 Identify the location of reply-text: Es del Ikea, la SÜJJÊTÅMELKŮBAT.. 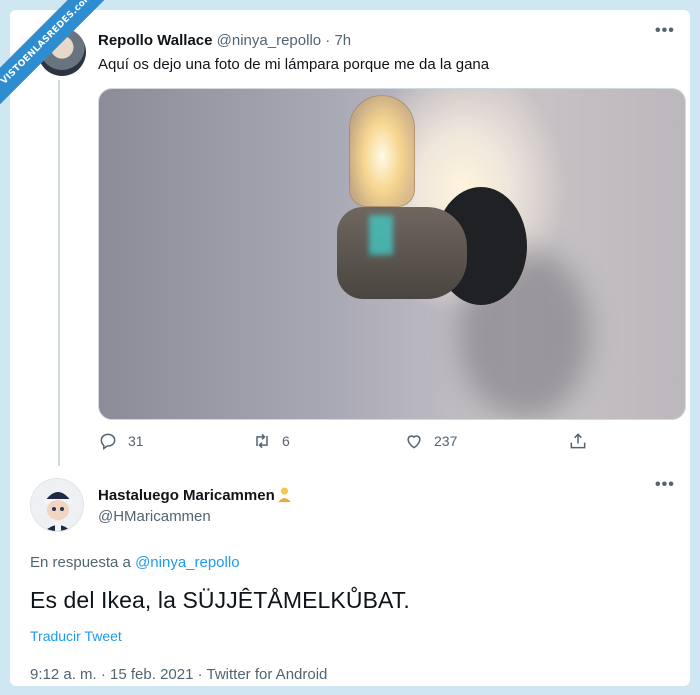
(220, 600).